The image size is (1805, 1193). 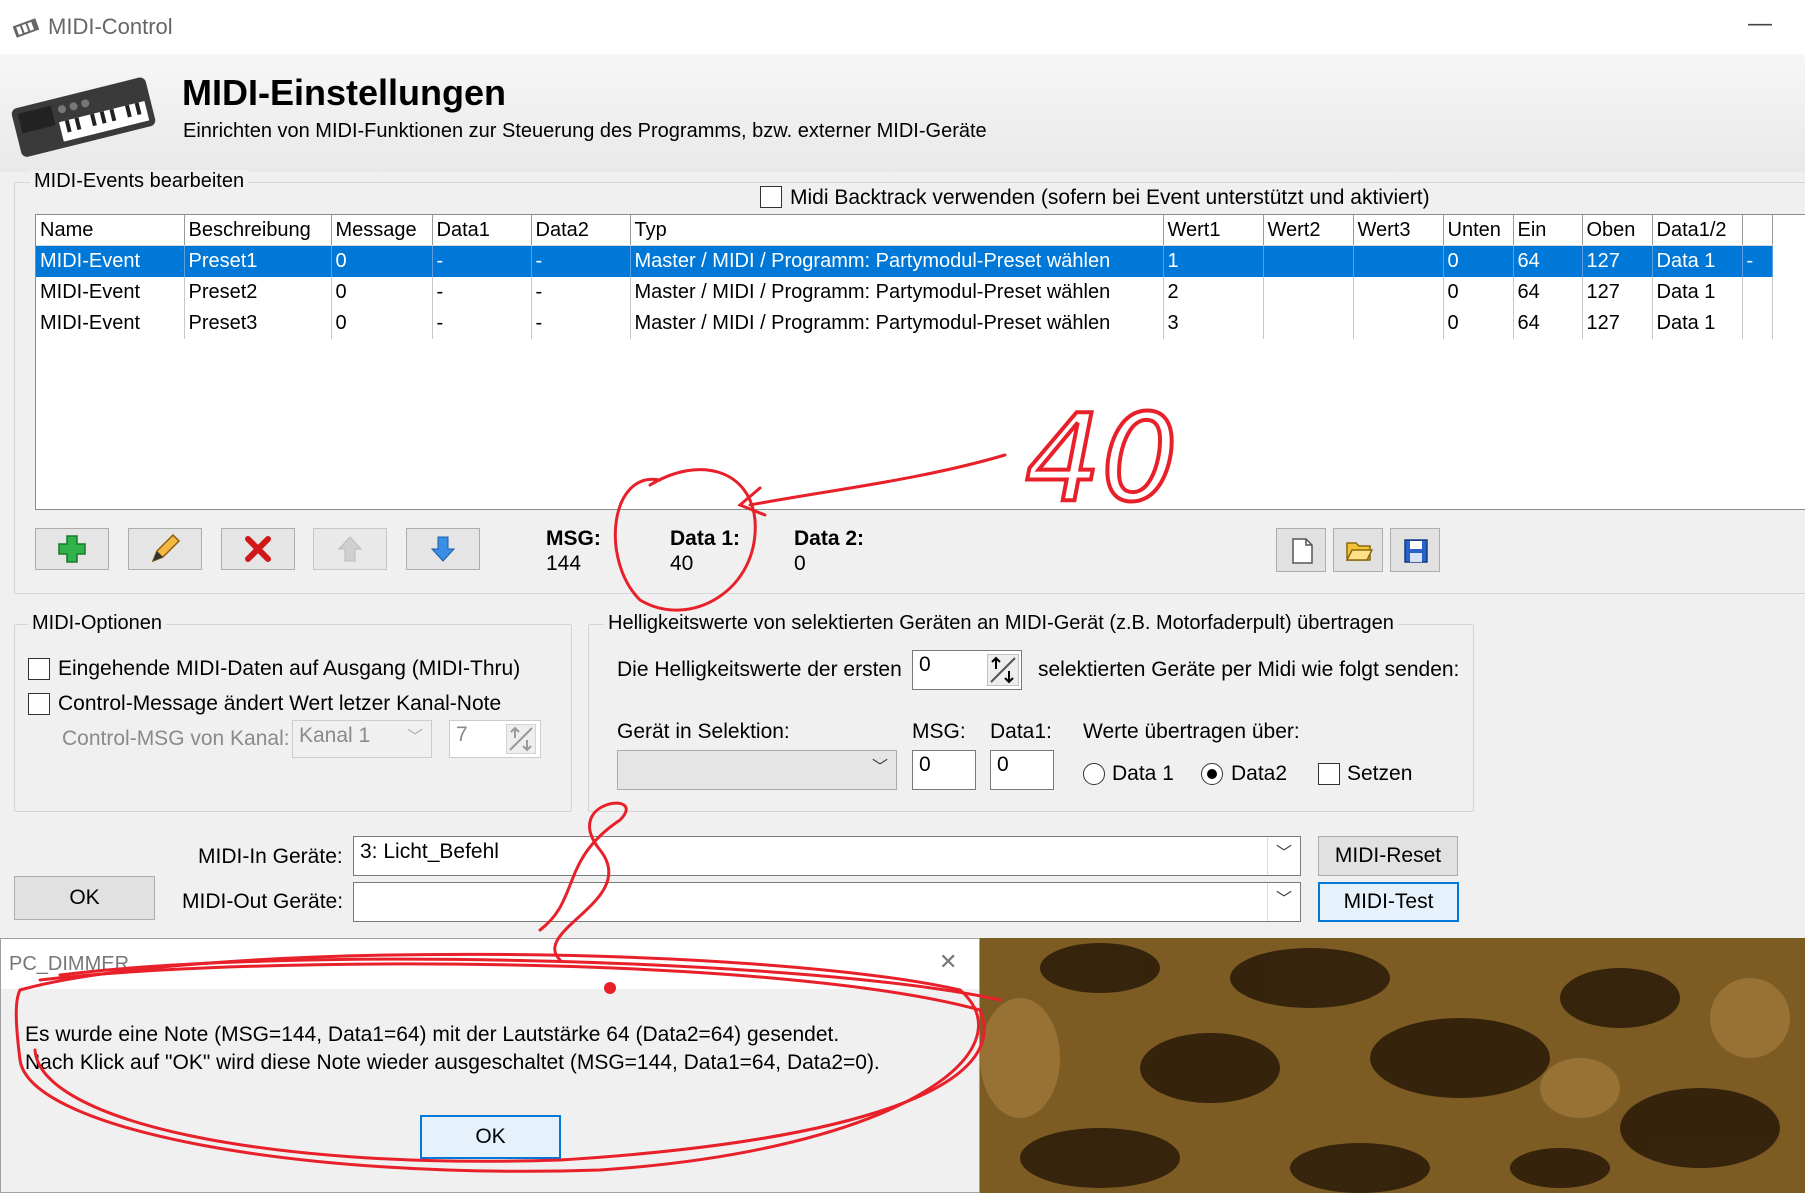 I want to click on edit-button, so click(x=165, y=549).